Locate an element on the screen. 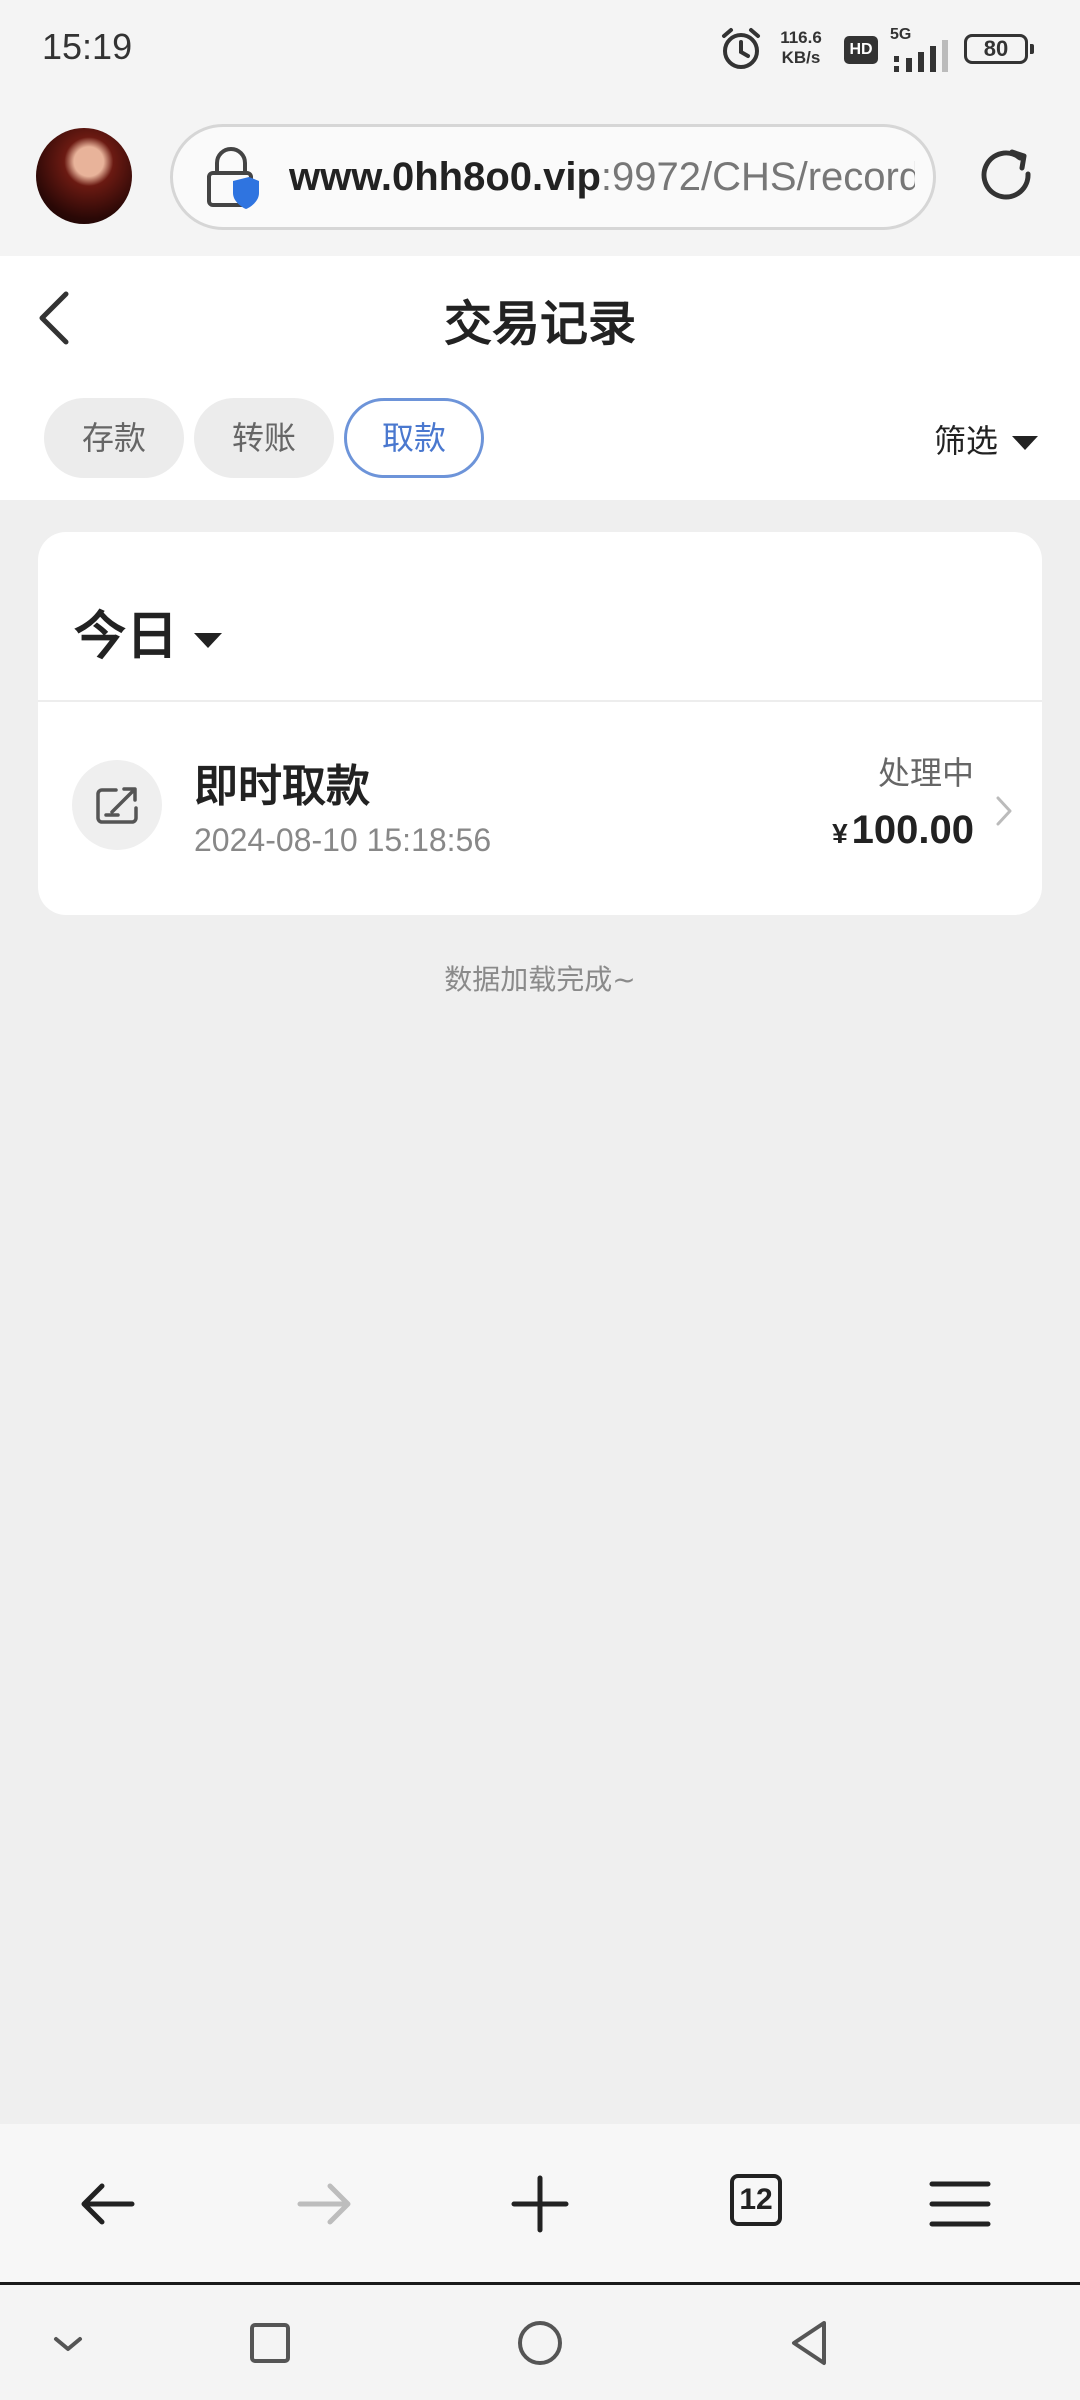 This screenshot has height=2400, width=1080. back-arrow-icon is located at coordinates (108, 2204).